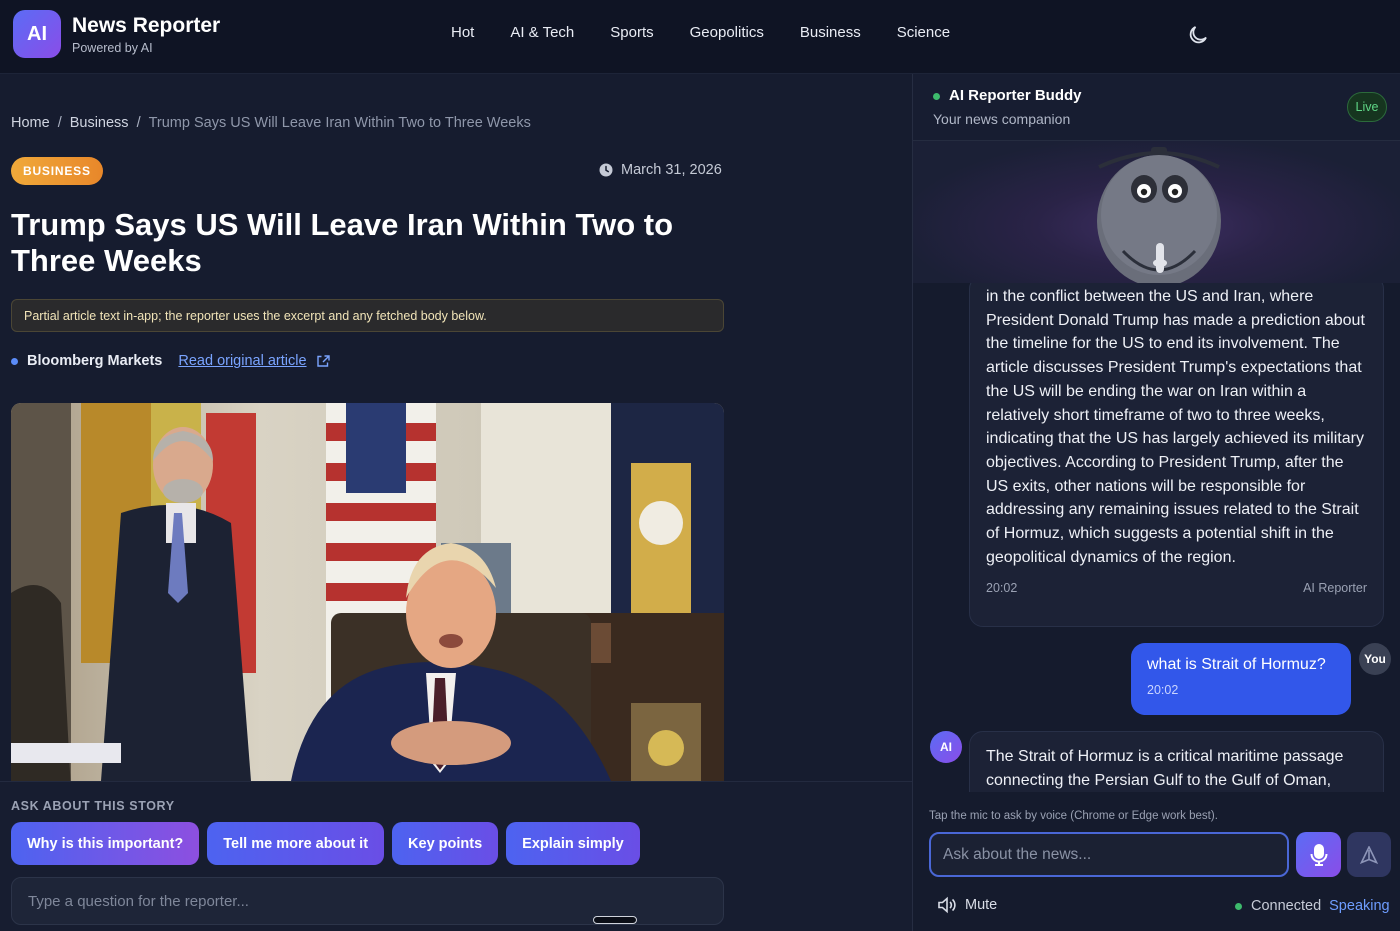 This screenshot has height=931, width=1400. Describe the element at coordinates (95, 361) in the screenshot. I see `source-name: Bloomberg Markets` at that location.